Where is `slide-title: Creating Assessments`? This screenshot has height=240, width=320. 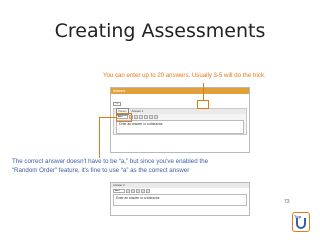
slide-title: Creating Assessments is located at coordinates (160, 31).